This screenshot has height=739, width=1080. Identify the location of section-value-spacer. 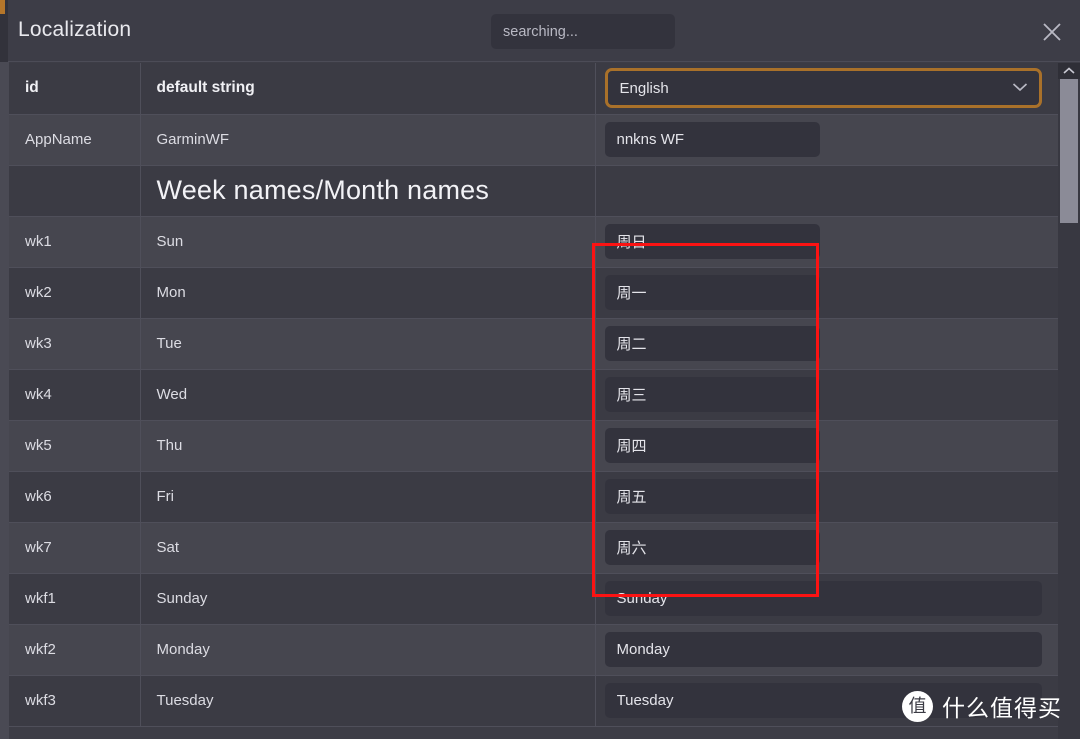
(826, 191).